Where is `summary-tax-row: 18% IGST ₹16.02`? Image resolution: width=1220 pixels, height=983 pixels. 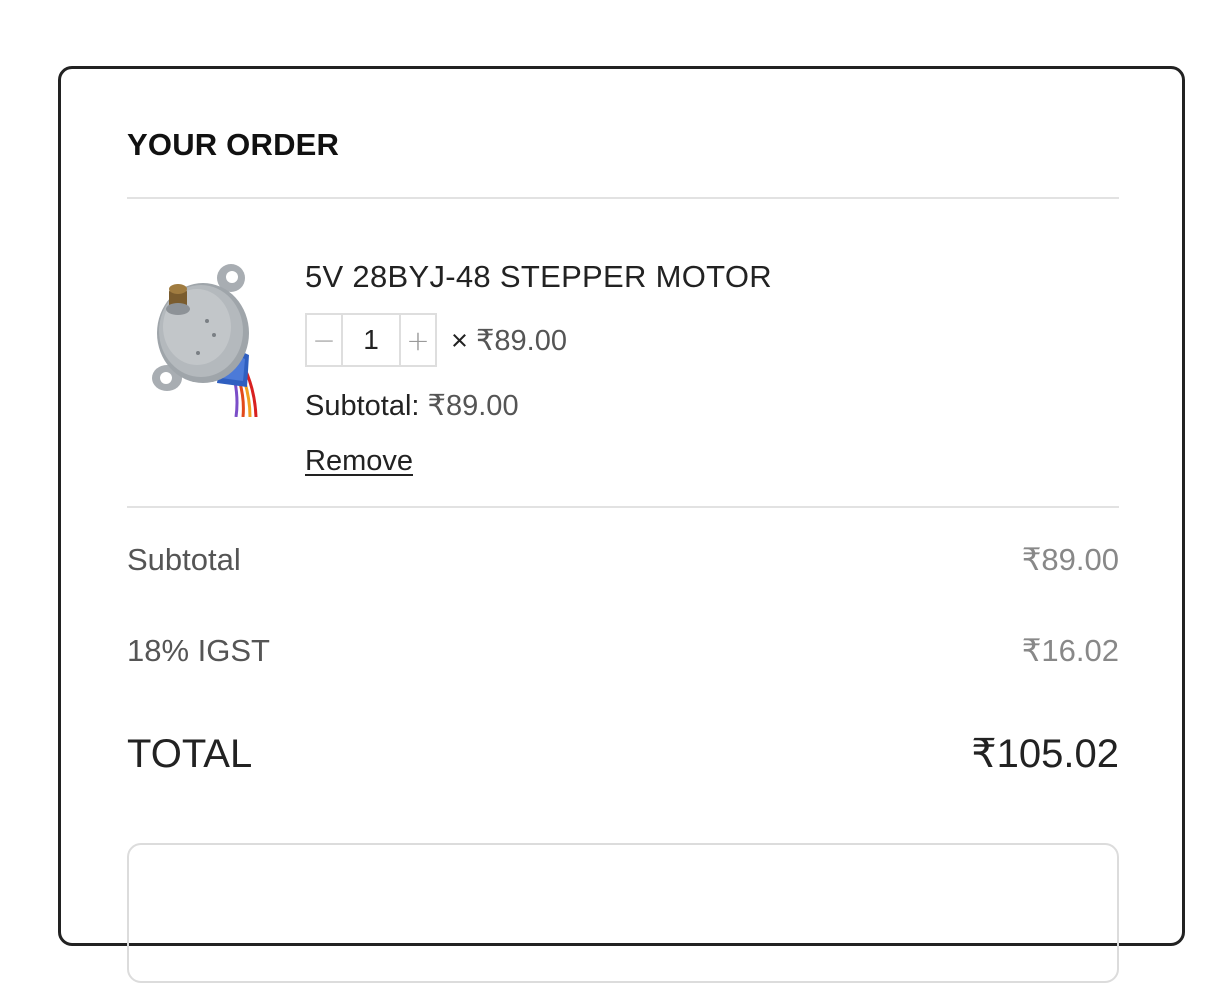 summary-tax-row: 18% IGST ₹16.02 is located at coordinates (623, 651).